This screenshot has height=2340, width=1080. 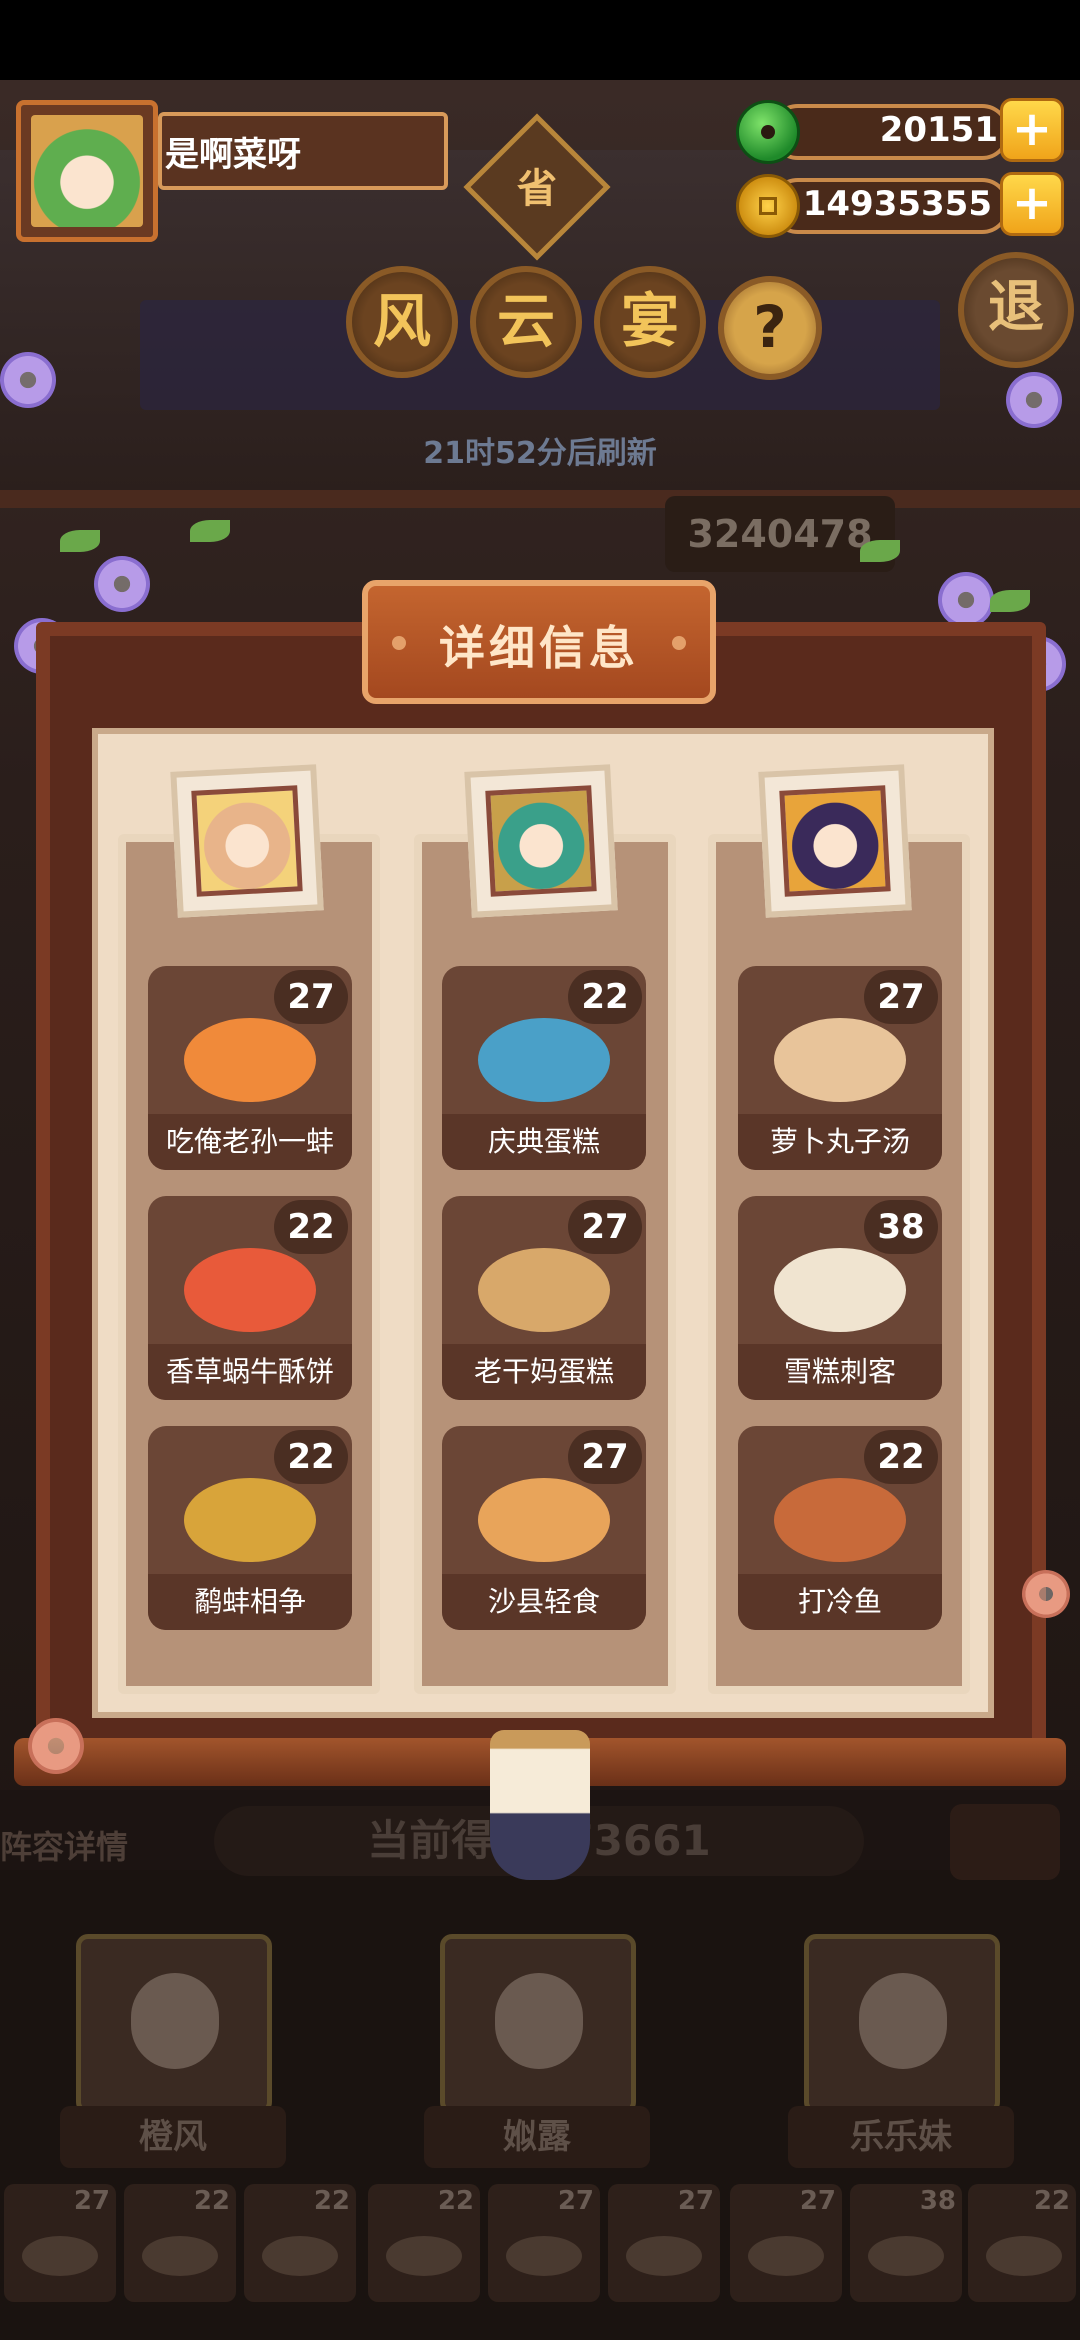 I want to click on dish-card: 22 鹬蚌相争, so click(x=250, y=1528).